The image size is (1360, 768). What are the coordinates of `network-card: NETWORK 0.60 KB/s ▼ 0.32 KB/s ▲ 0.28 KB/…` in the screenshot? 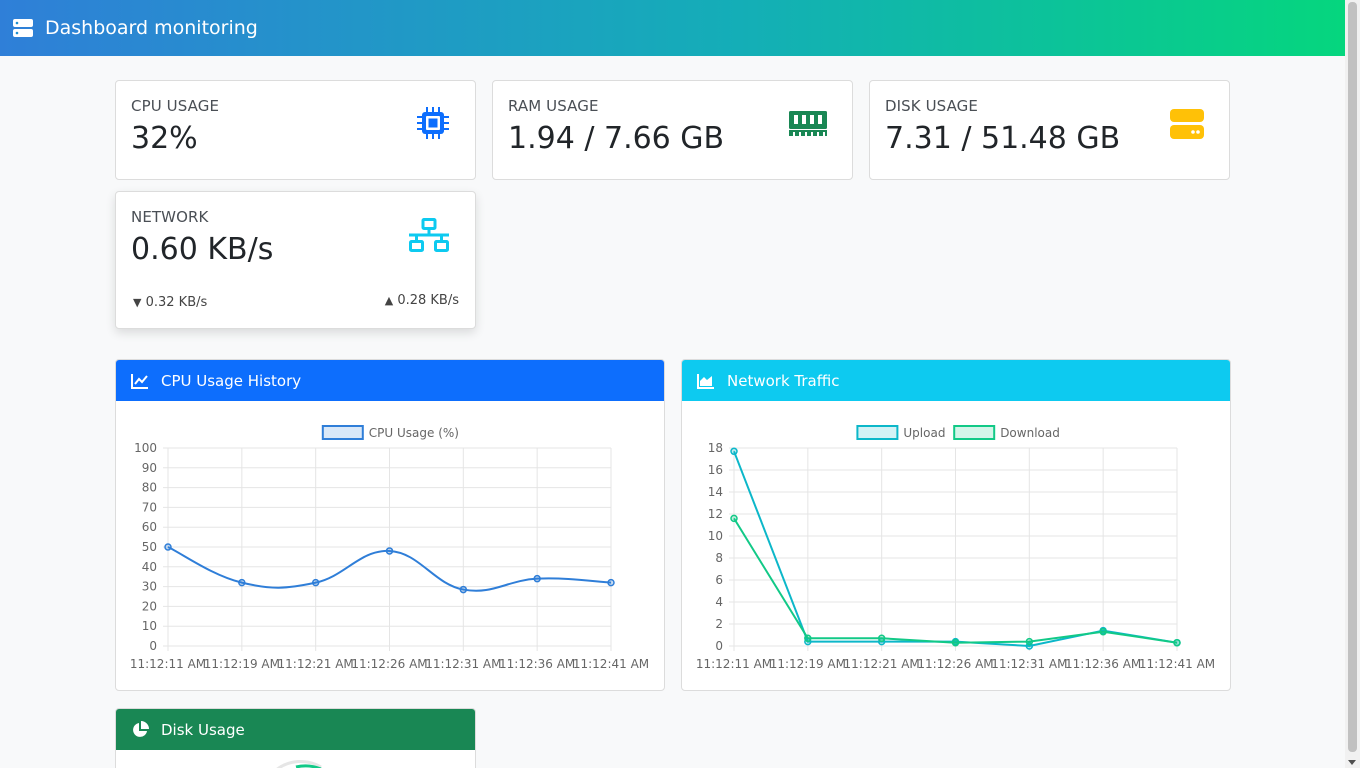 It's located at (295, 260).